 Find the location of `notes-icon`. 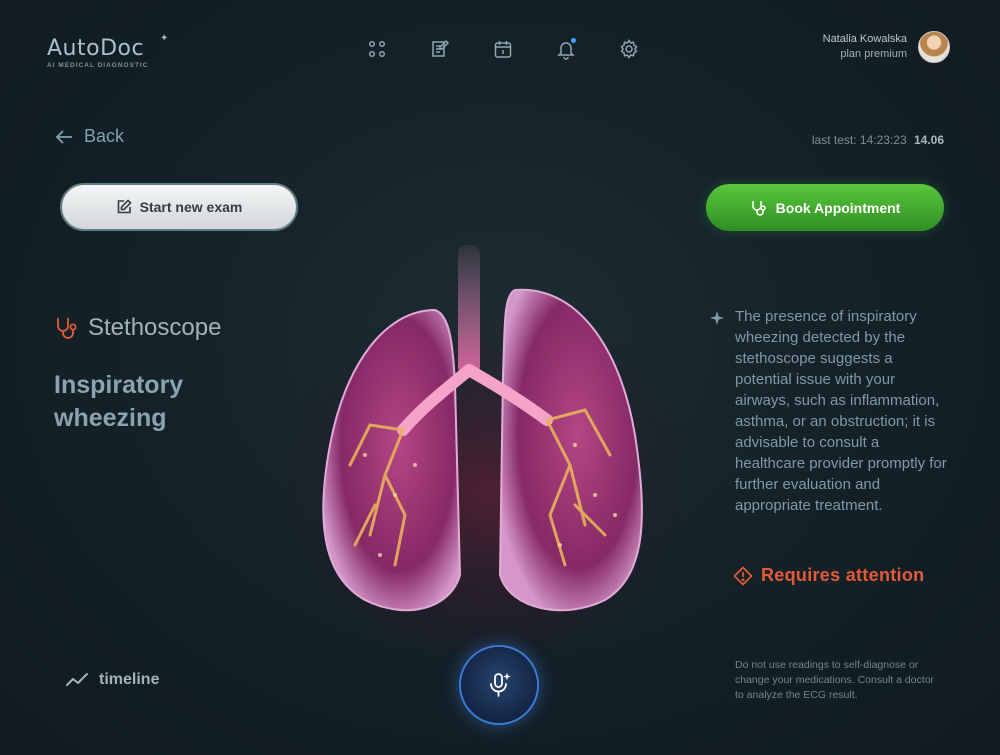

notes-icon is located at coordinates (440, 49).